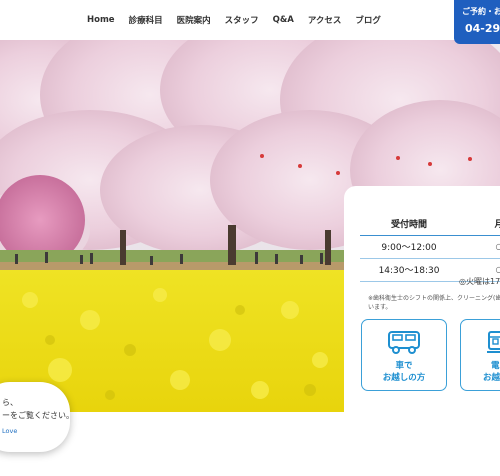 The width and height of the screenshot is (500, 476). What do you see at coordinates (479, 224) in the screenshot?
I see `hours-header-monday: 月` at bounding box center [479, 224].